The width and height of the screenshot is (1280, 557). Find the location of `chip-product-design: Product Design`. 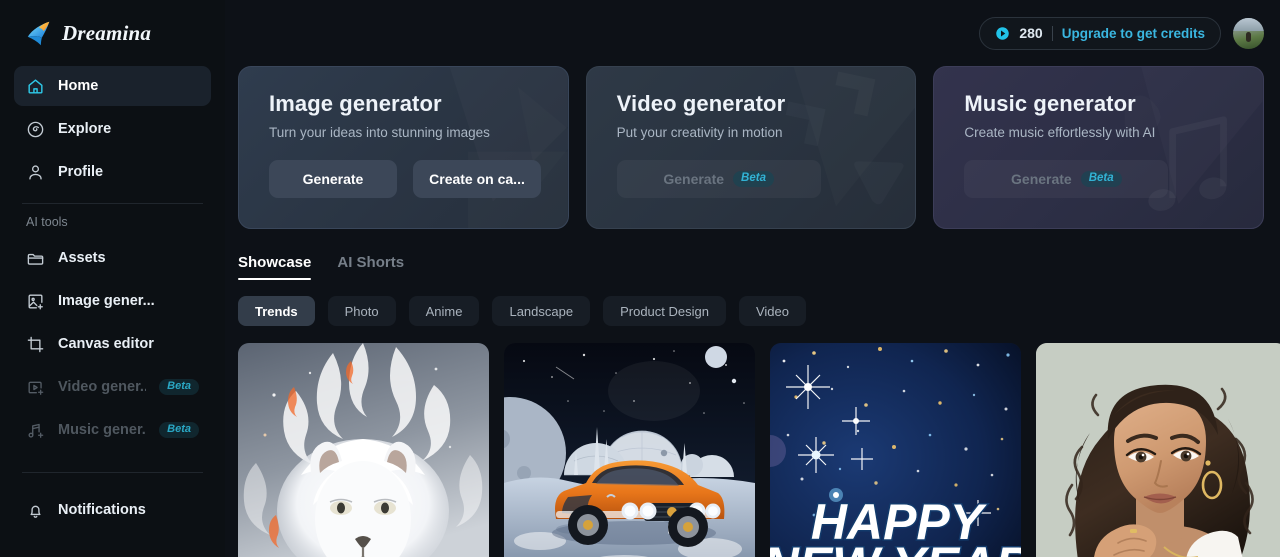

chip-product-design: Product Design is located at coordinates (664, 311).